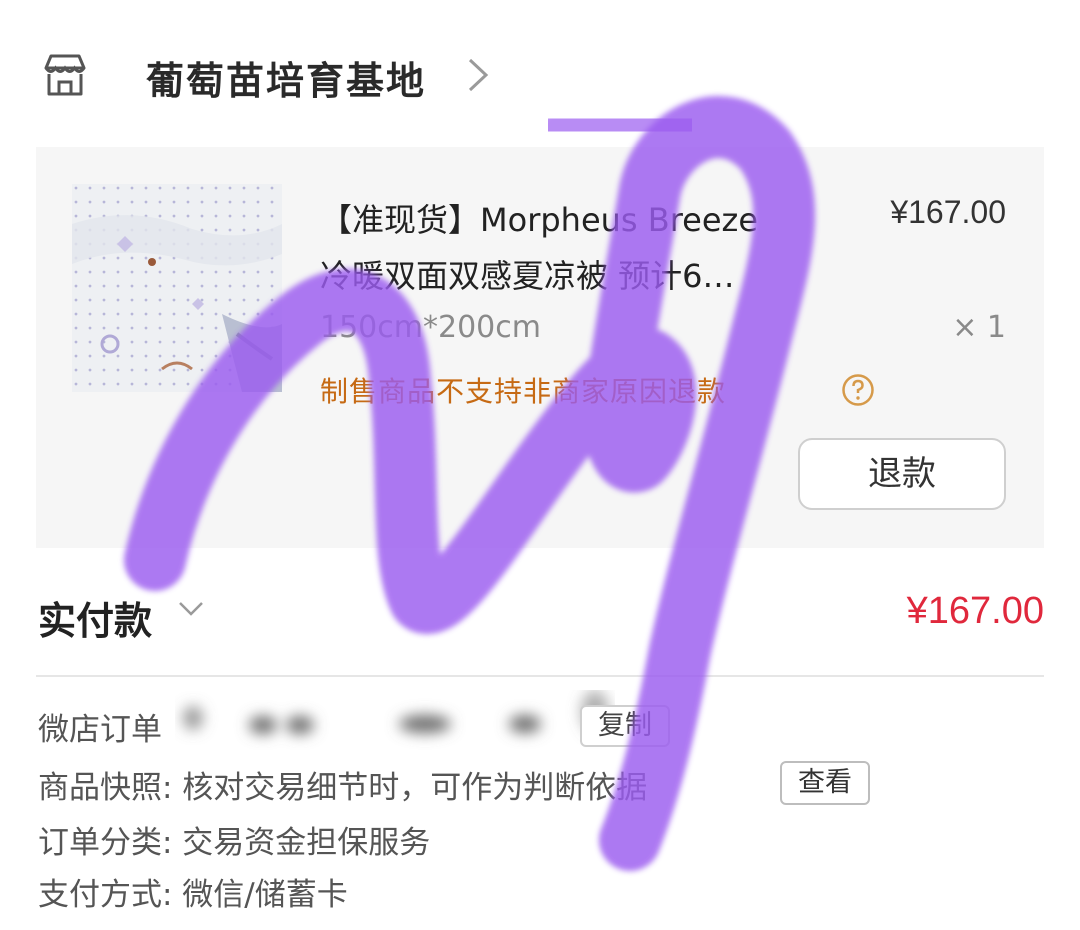 The height and width of the screenshot is (930, 1080). I want to click on order-category: 订单分类: 交易资金担保服务, so click(234, 843).